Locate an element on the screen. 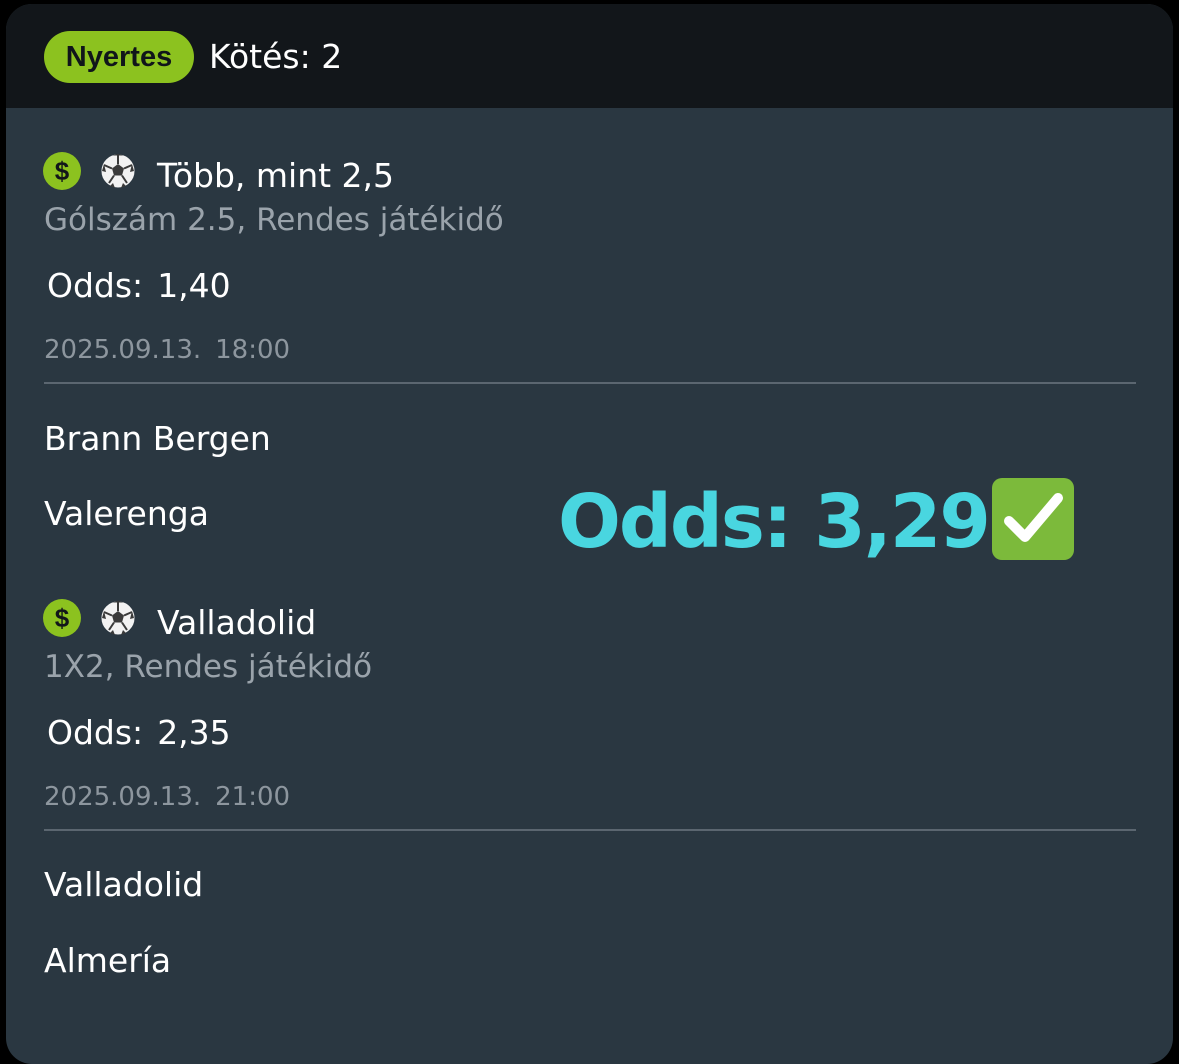 This screenshot has width=1179, height=1064. selection-datetime: 2025.09.13. 21:00 is located at coordinates (167, 797).